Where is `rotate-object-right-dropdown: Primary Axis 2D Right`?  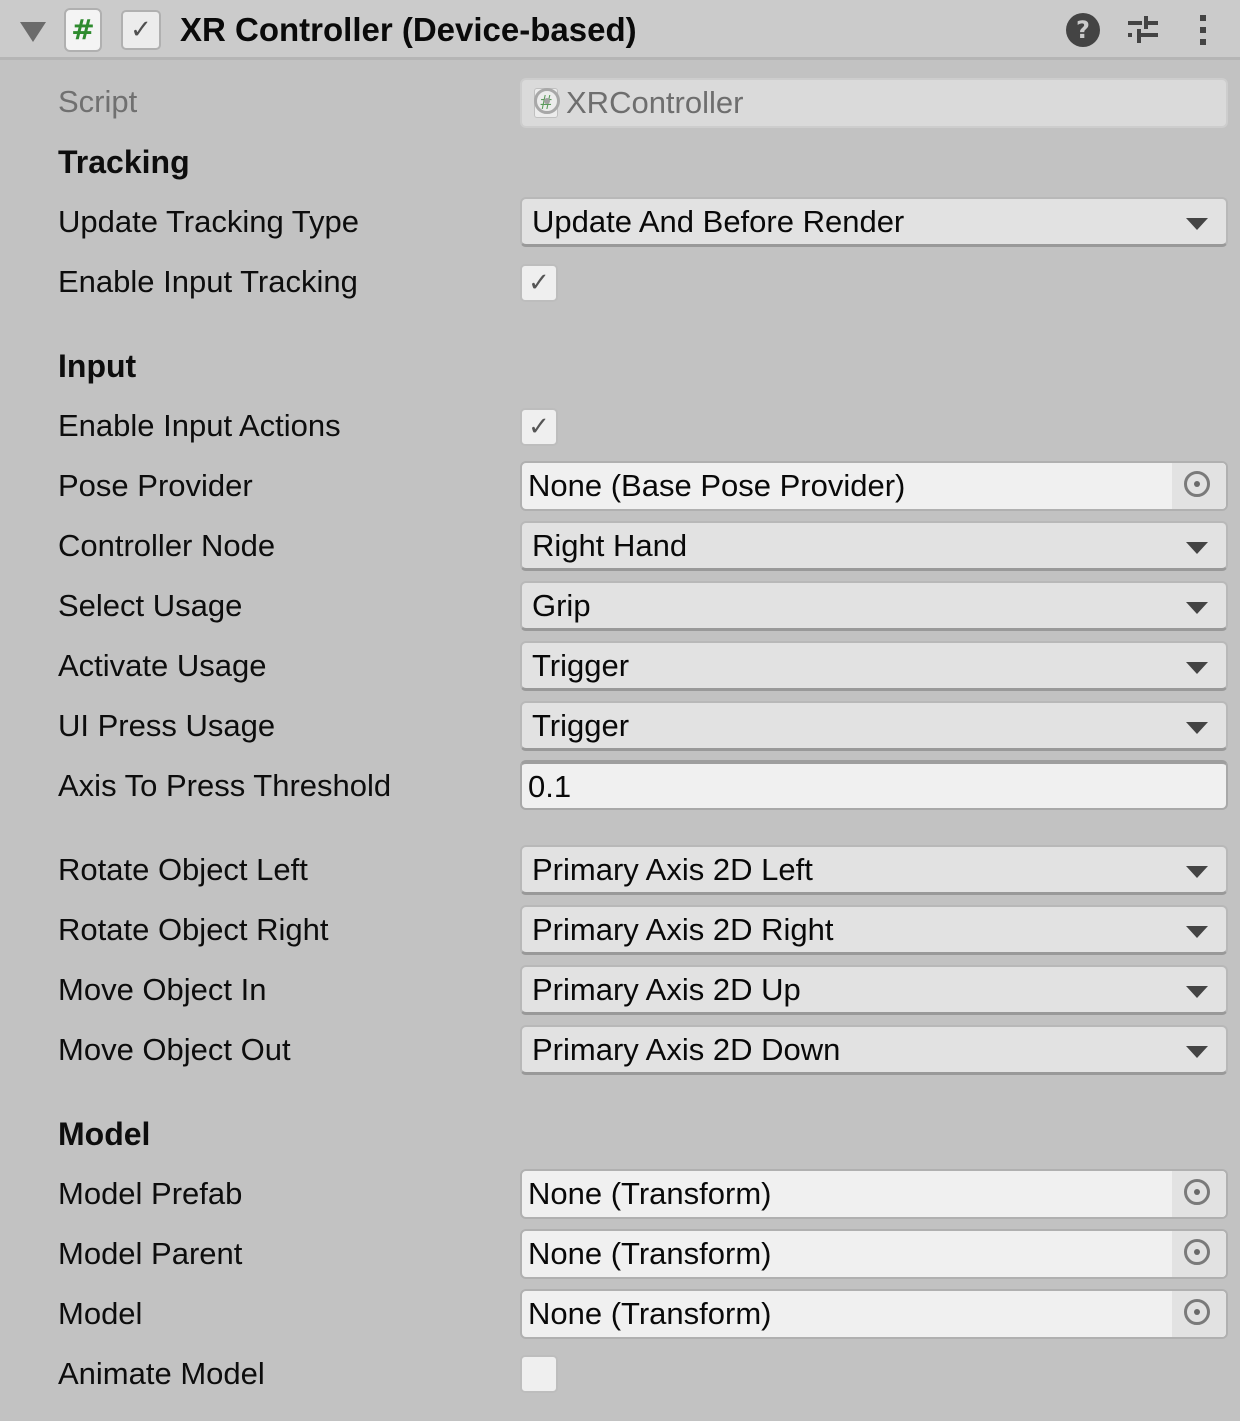 rotate-object-right-dropdown: Primary Axis 2D Right is located at coordinates (874, 930).